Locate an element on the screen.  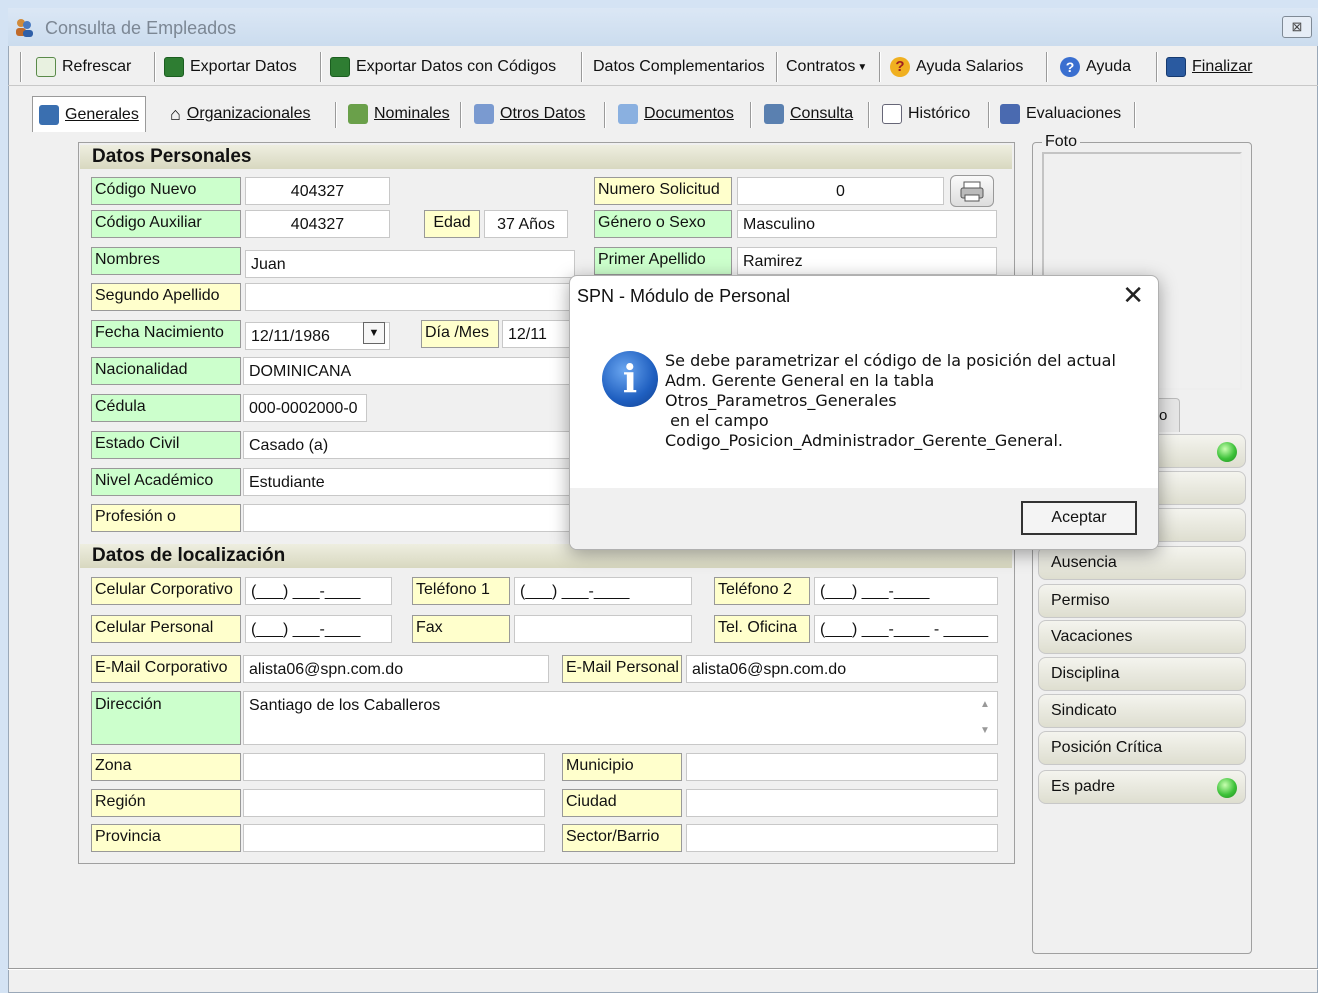
fax-field is located at coordinates (603, 629).